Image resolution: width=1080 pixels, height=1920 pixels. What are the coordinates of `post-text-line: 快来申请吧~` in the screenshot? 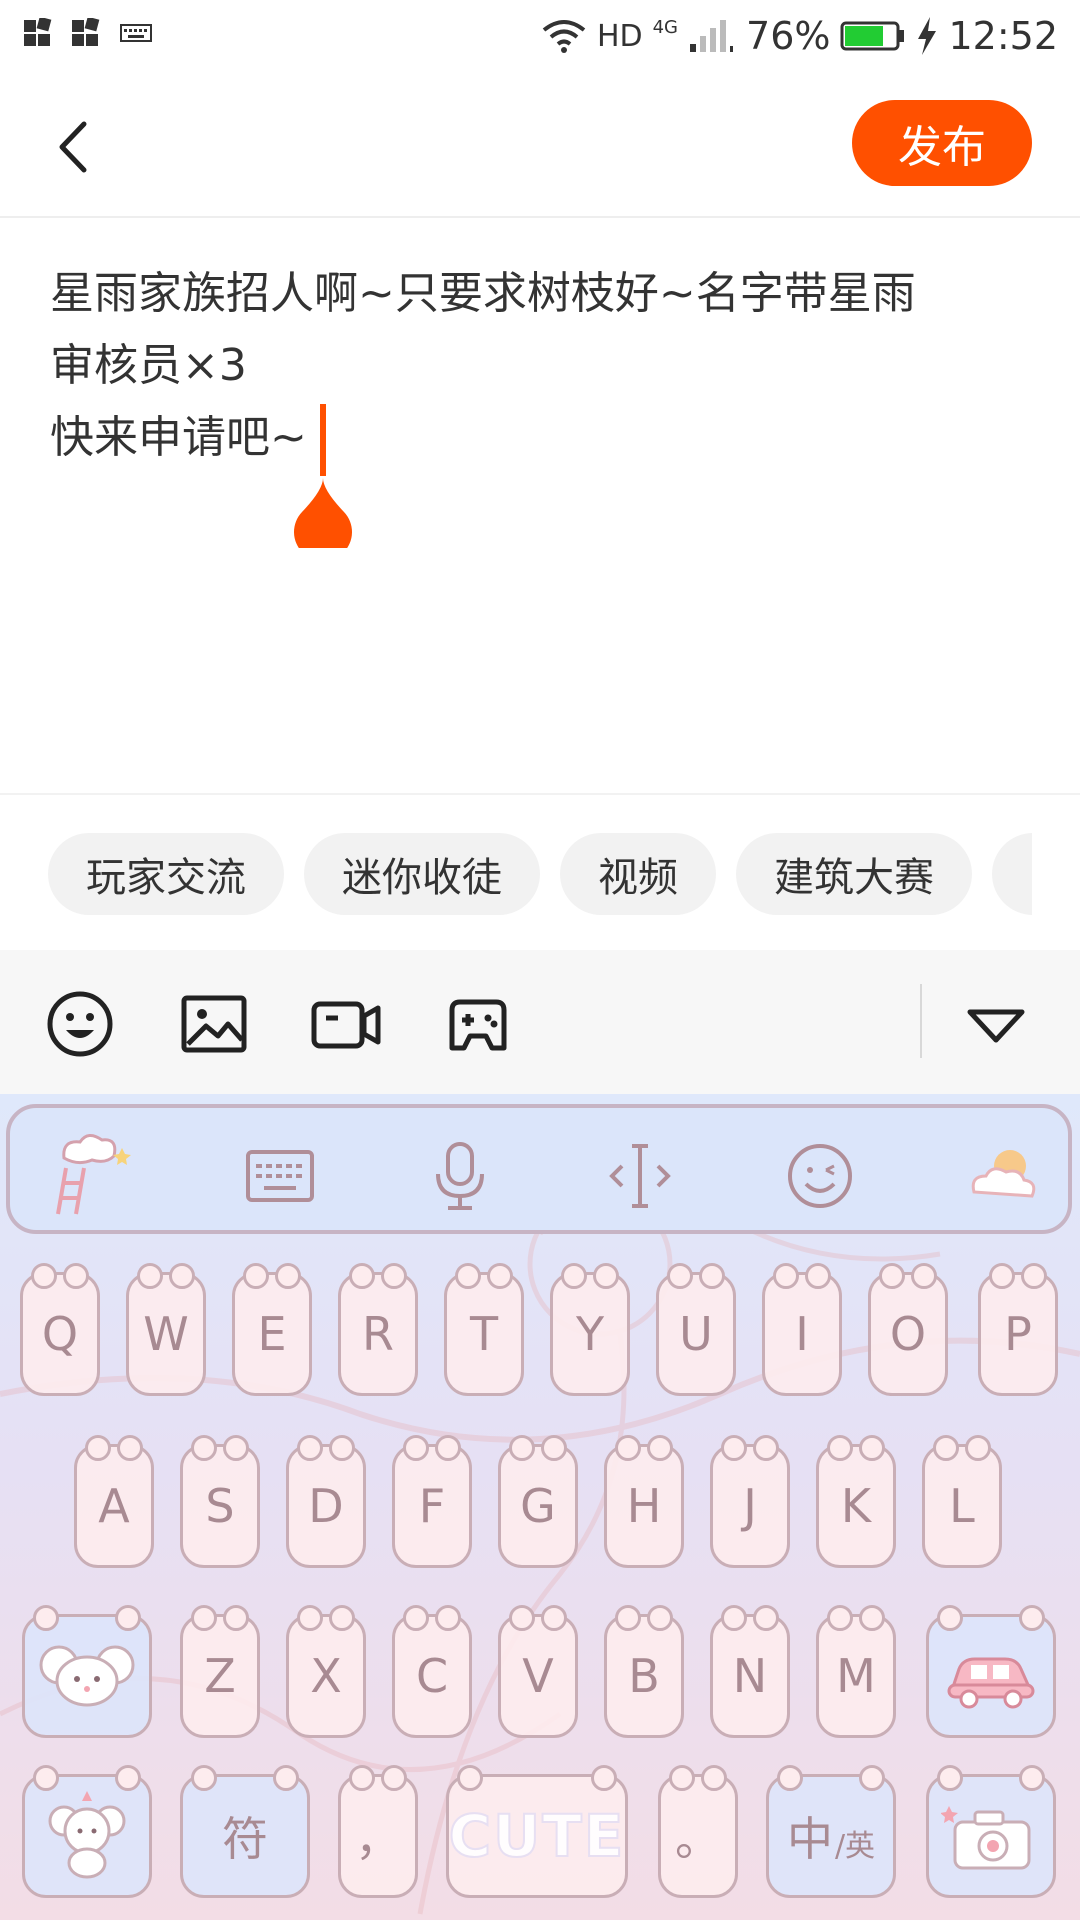 It's located at (178, 437).